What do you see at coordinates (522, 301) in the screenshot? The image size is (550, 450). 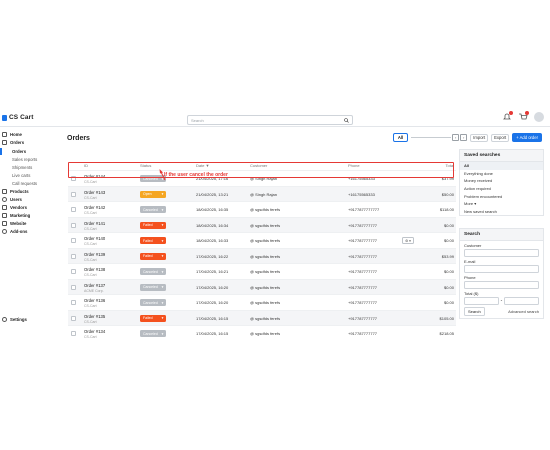 I see `total-to-field` at bounding box center [522, 301].